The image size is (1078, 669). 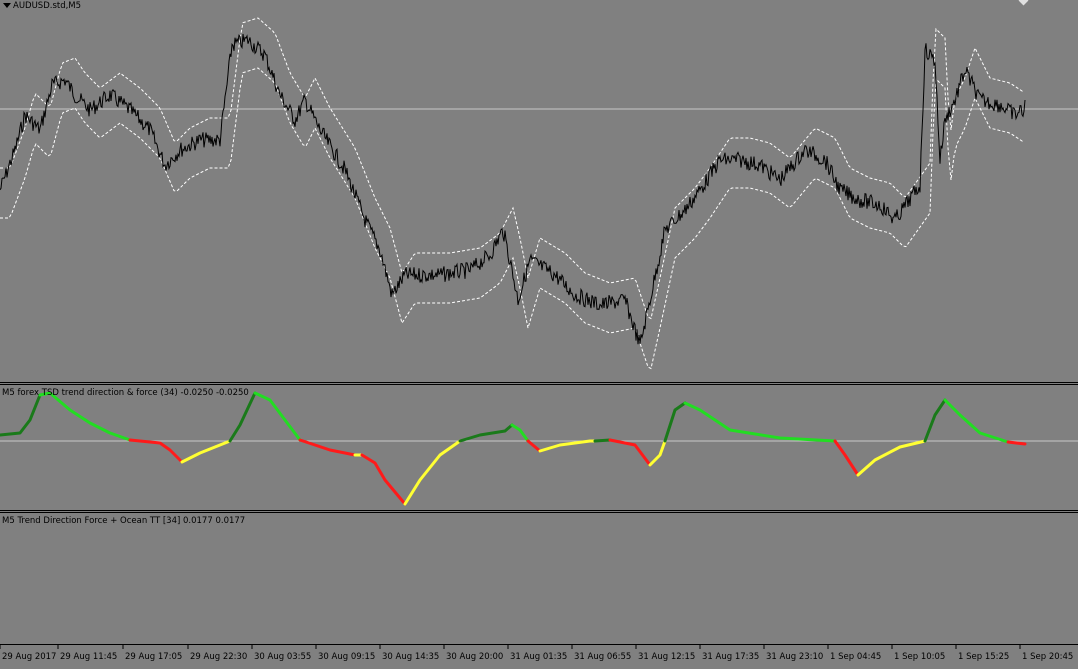 I want to click on time-label: 31 Aug 12:15, so click(x=666, y=657).